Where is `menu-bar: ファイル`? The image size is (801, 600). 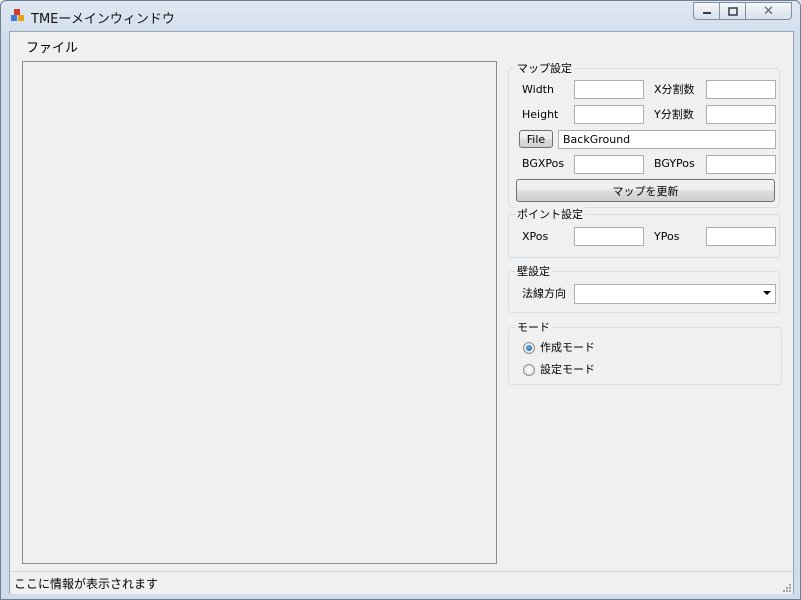 menu-bar: ファイル is located at coordinates (401, 44).